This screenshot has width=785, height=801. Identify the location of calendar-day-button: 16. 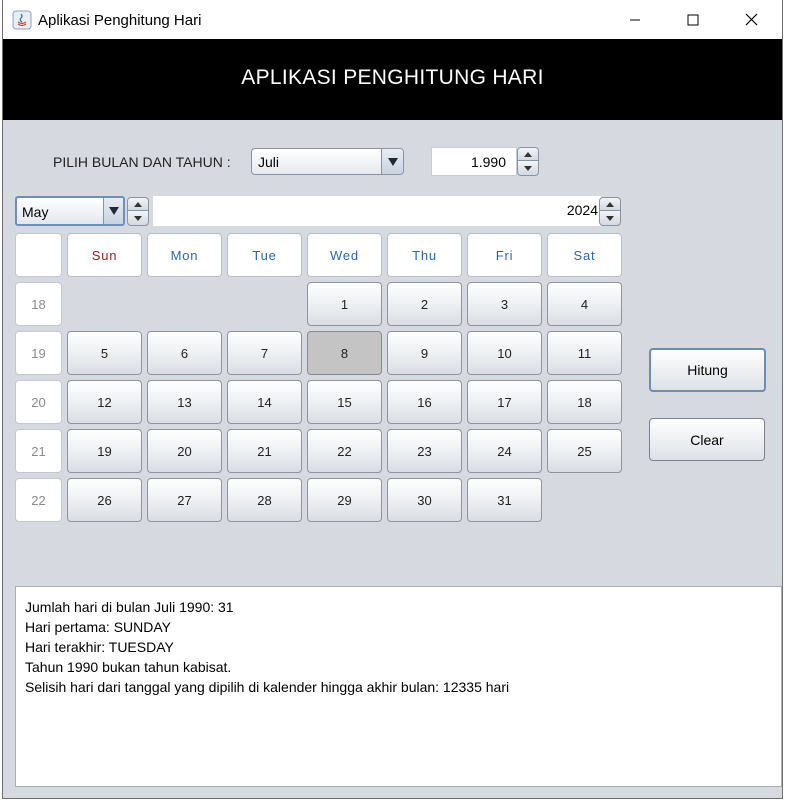
(424, 402).